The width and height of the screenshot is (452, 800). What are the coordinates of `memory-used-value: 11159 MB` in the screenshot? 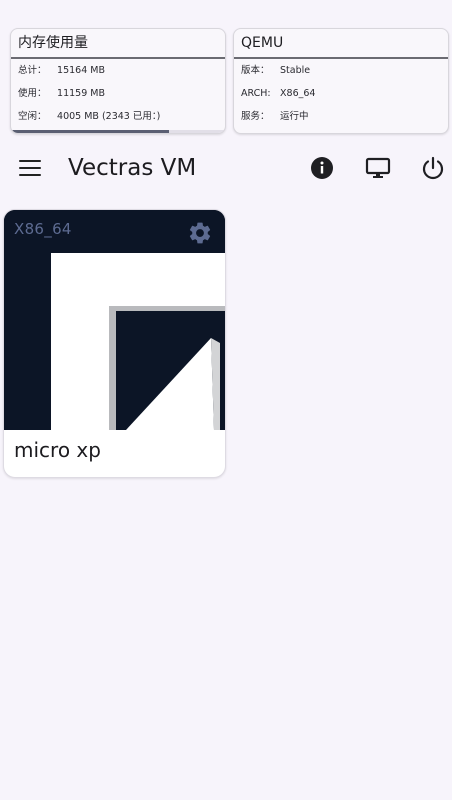 It's located at (81, 93).